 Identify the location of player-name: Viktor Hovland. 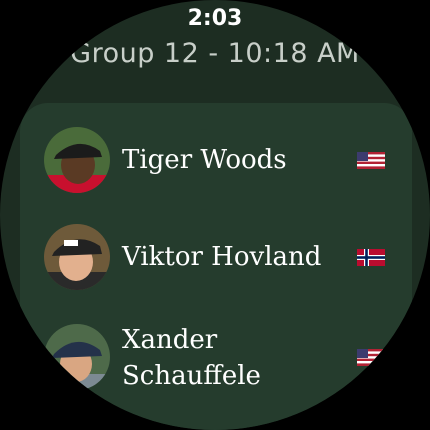
(222, 257).